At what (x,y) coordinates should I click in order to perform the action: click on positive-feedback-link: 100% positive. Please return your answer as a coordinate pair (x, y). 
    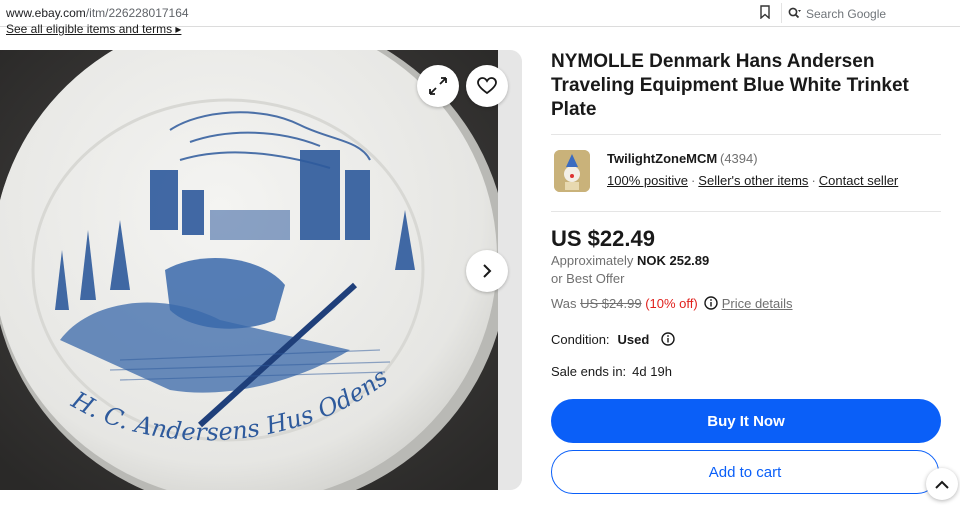
    Looking at the image, I should click on (647, 180).